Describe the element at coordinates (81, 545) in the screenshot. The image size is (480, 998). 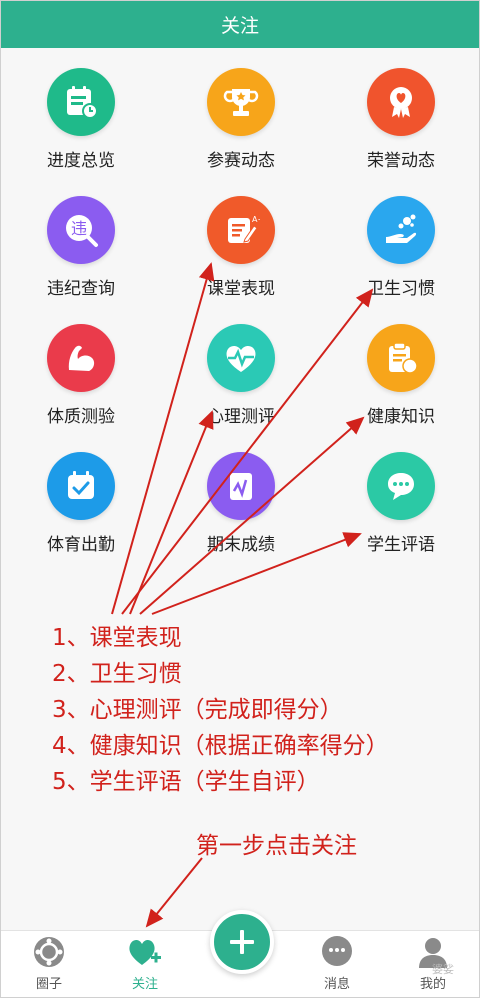
I see `tile-label: 体育出勤` at that location.